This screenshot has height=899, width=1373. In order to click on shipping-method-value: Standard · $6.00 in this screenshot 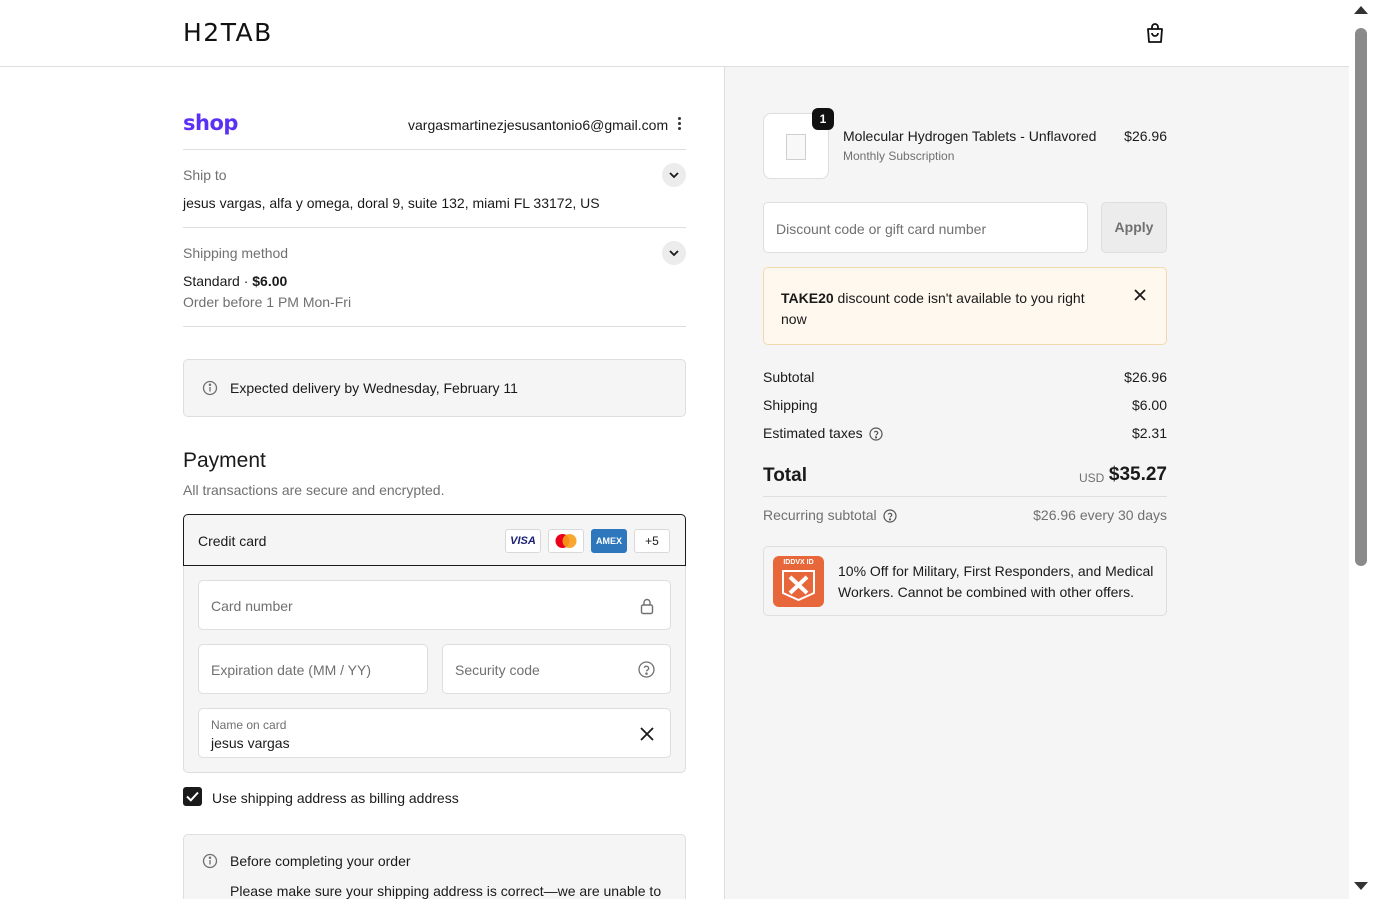, I will do `click(235, 281)`.